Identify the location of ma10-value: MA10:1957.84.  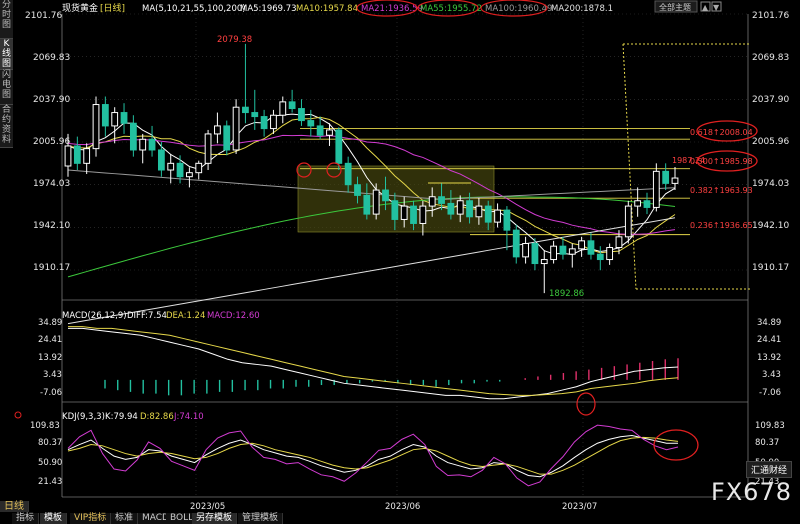
(327, 9).